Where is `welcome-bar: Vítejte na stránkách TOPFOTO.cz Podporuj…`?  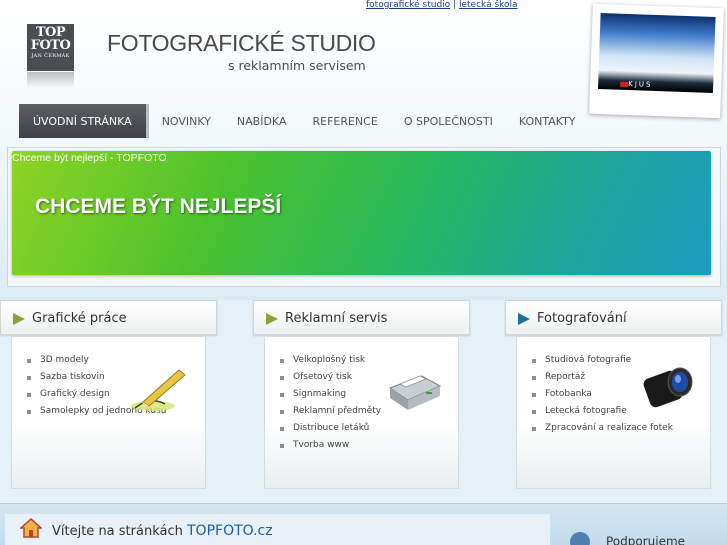 welcome-bar: Vítejte na stránkách TOPFOTO.cz Podporuj… is located at coordinates (363, 524).